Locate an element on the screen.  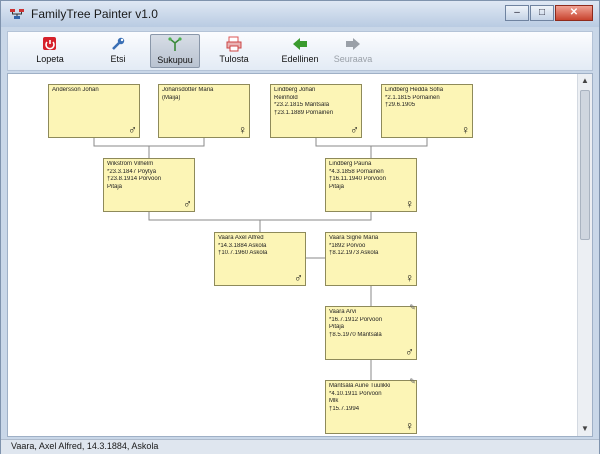
person-birth: *4.3.1858 Pornainen is located at coordinates (356, 171).